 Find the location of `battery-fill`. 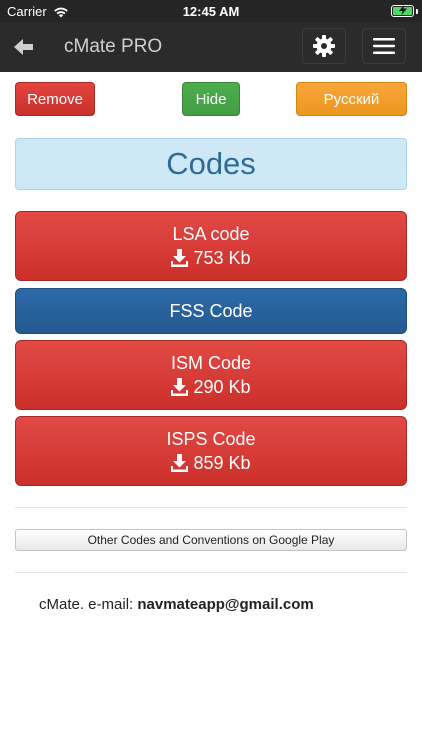

battery-fill is located at coordinates (402, 10).